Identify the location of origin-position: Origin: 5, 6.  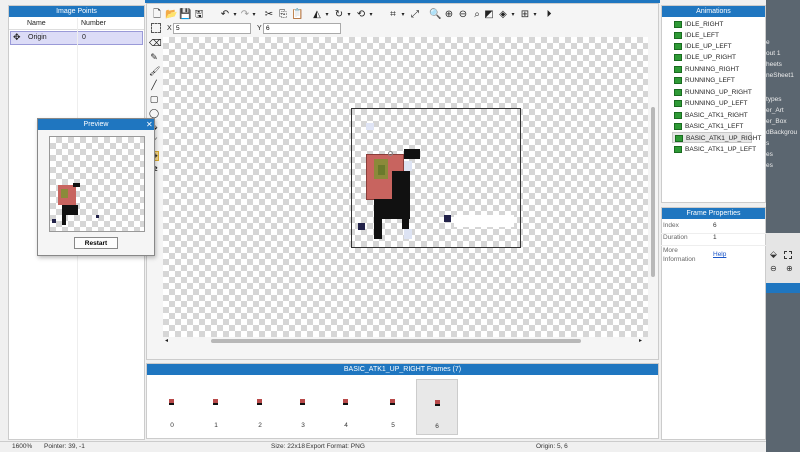
(552, 446).